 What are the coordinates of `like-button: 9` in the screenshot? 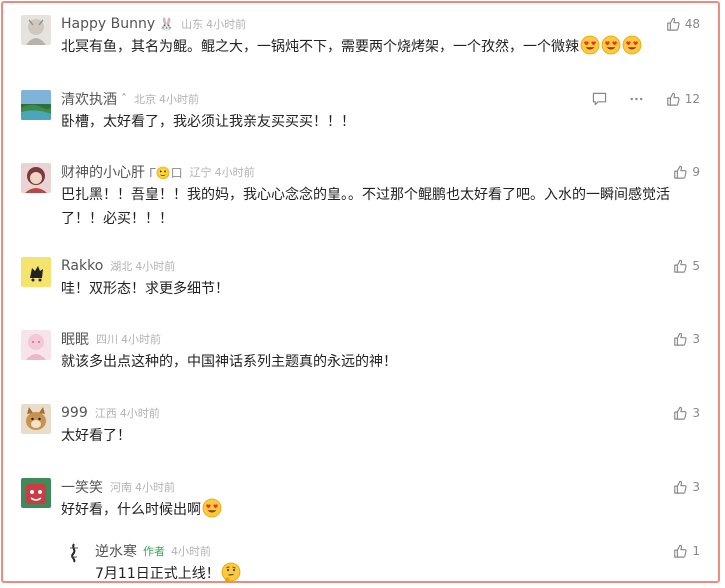 It's located at (686, 172).